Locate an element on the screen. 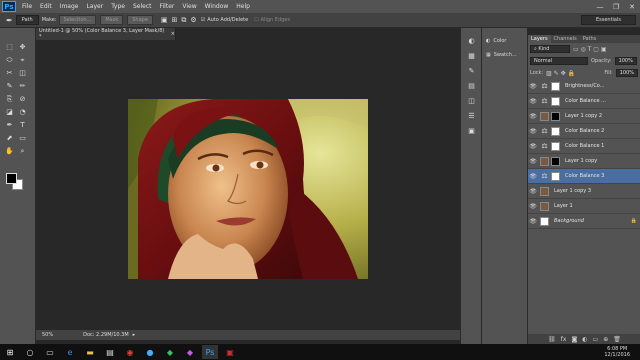 The width and height of the screenshot is (640, 360). color-panel-button: ◐ Color is located at coordinates (504, 41).